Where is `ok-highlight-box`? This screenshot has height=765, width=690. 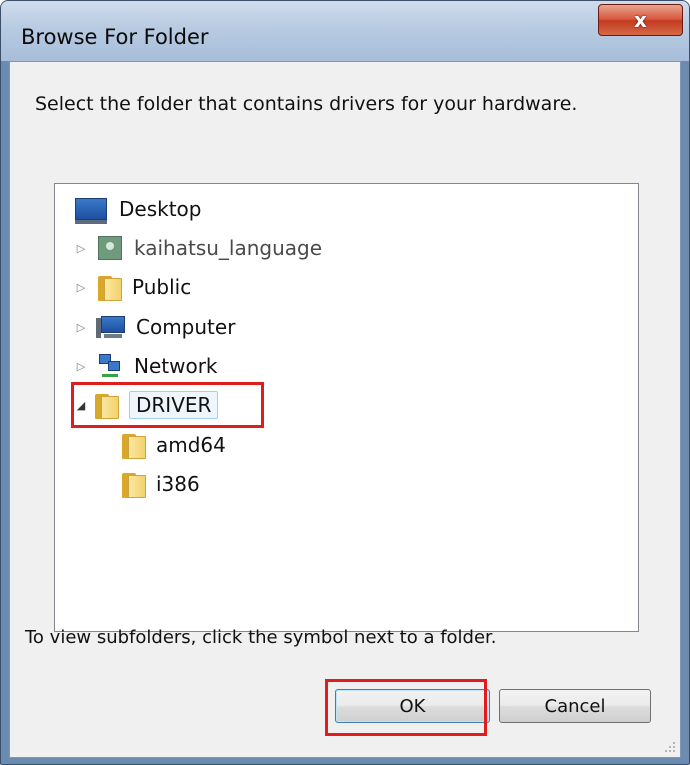 ok-highlight-box is located at coordinates (406, 707).